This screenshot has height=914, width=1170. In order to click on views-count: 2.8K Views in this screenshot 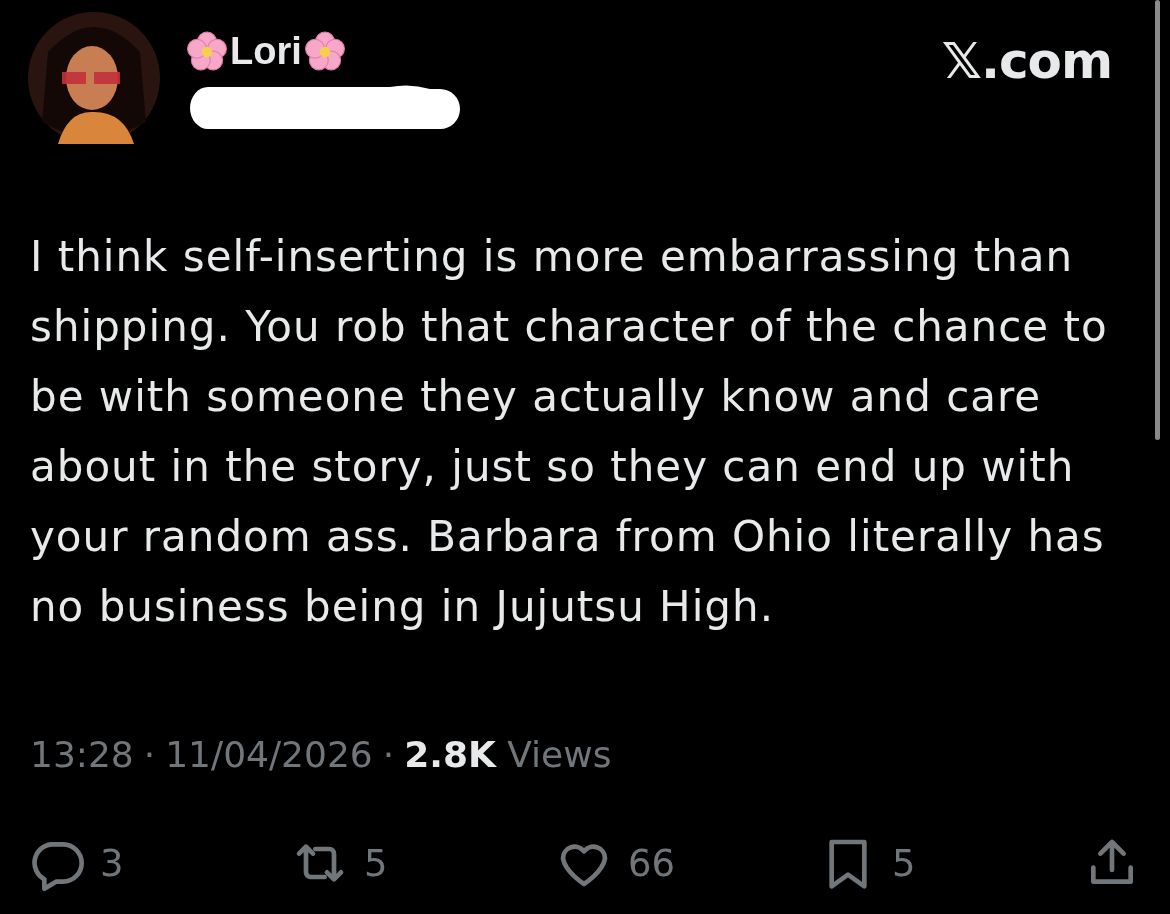, I will do `click(508, 754)`.